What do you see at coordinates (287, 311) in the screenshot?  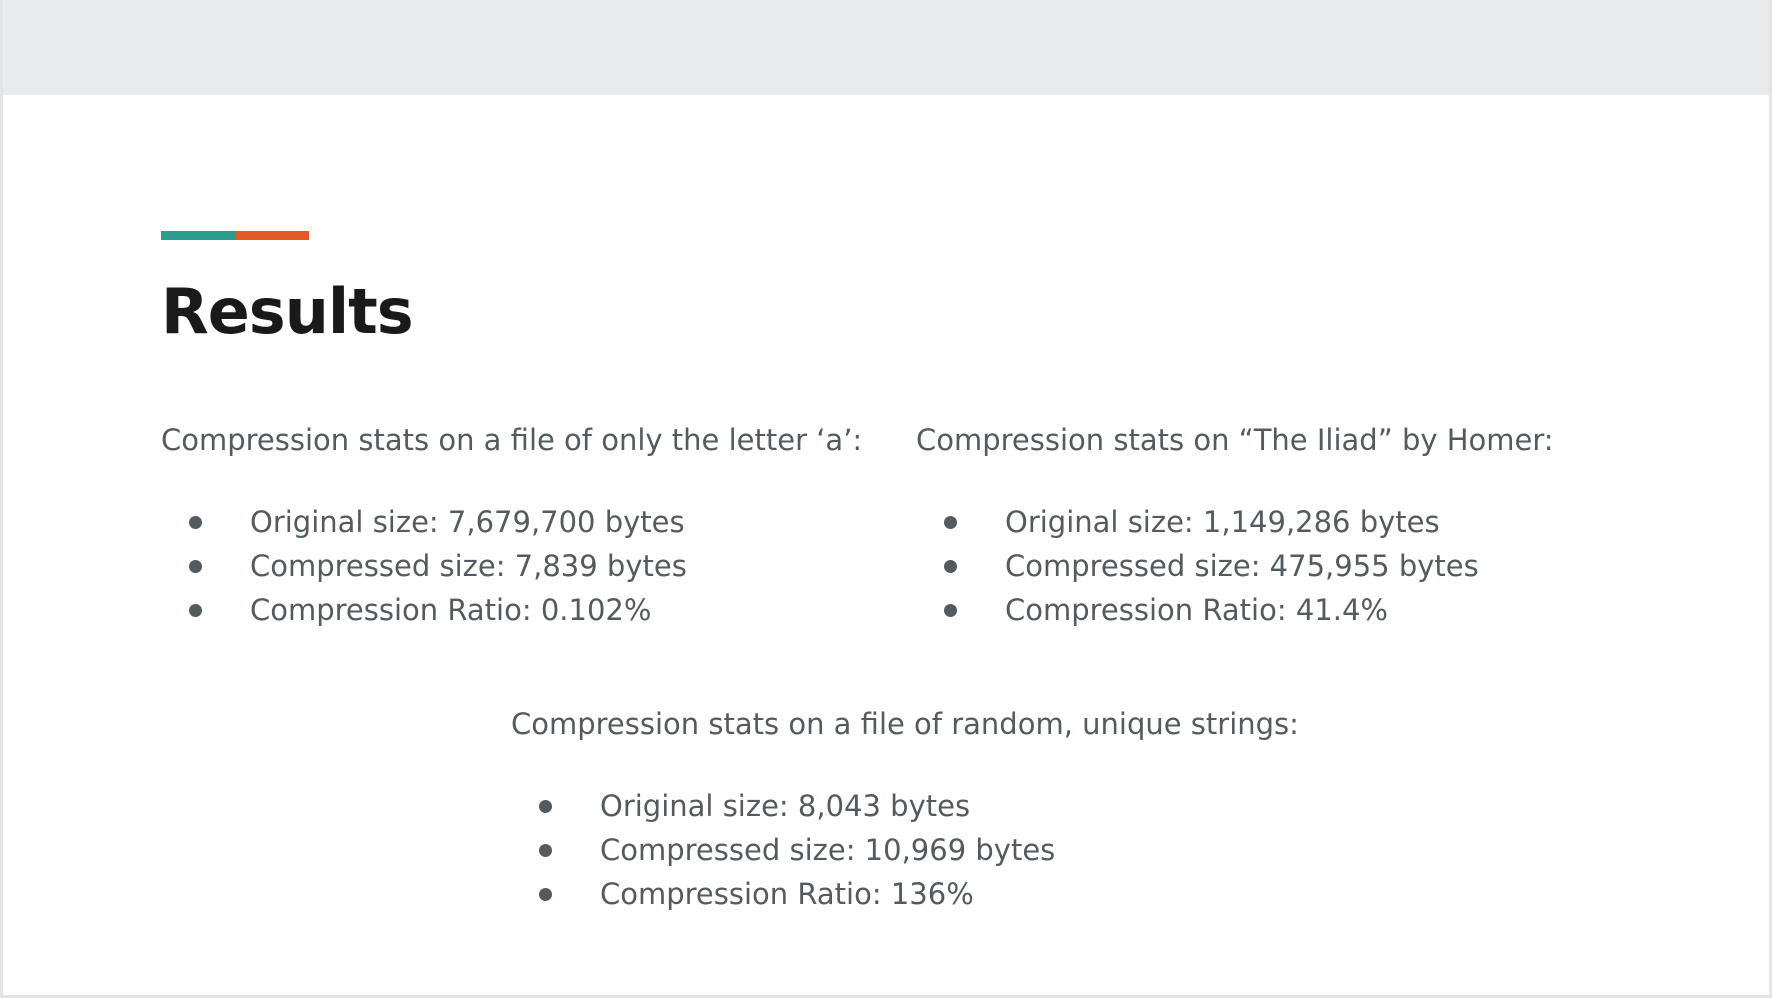 I see `slide-title: Results` at bounding box center [287, 311].